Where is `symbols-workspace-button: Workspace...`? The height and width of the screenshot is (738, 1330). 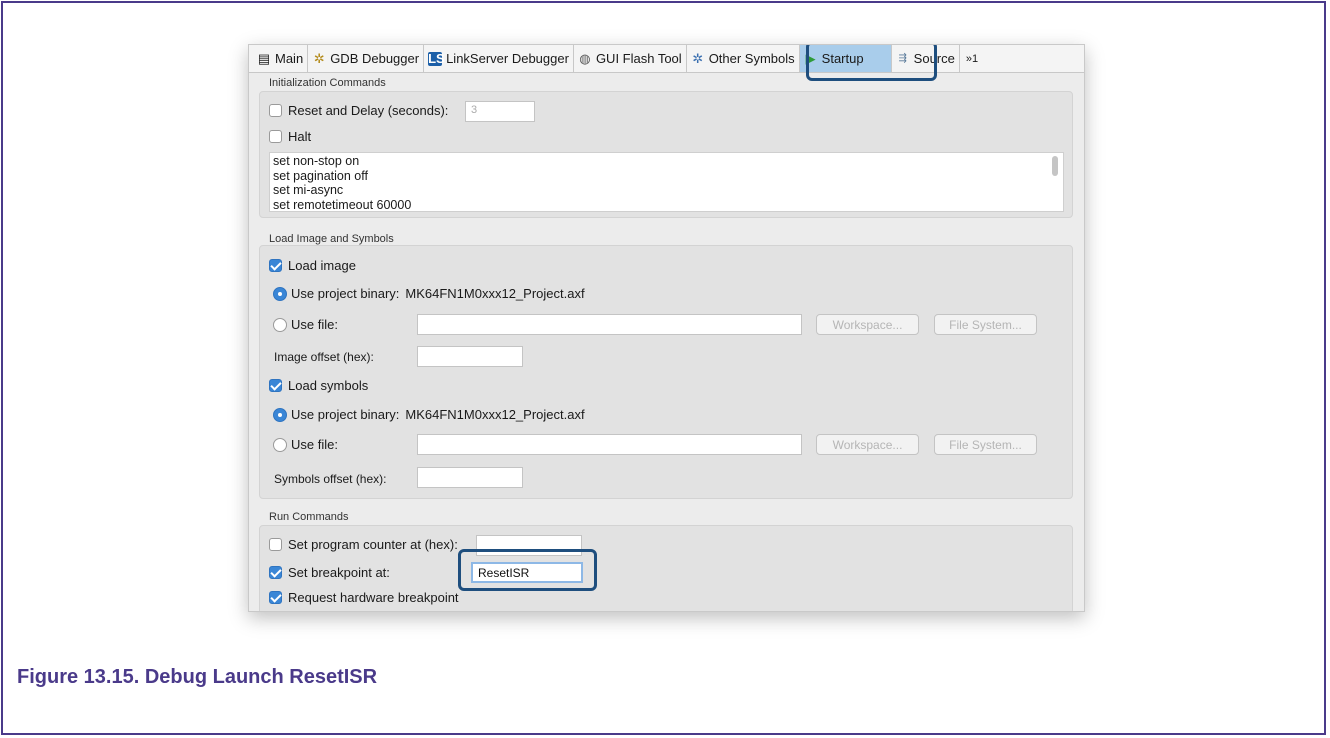
symbols-workspace-button: Workspace... is located at coordinates (867, 444).